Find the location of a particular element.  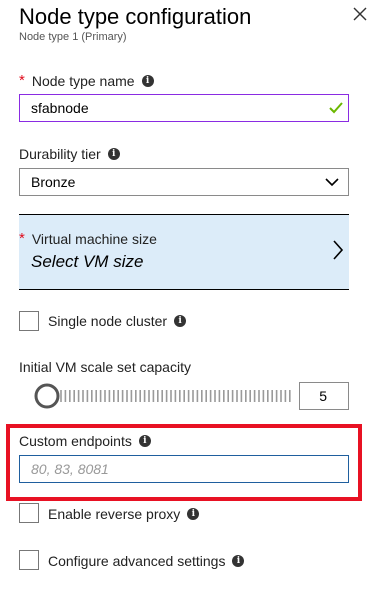

node-type-name-field: sfabnode is located at coordinates (184, 108).